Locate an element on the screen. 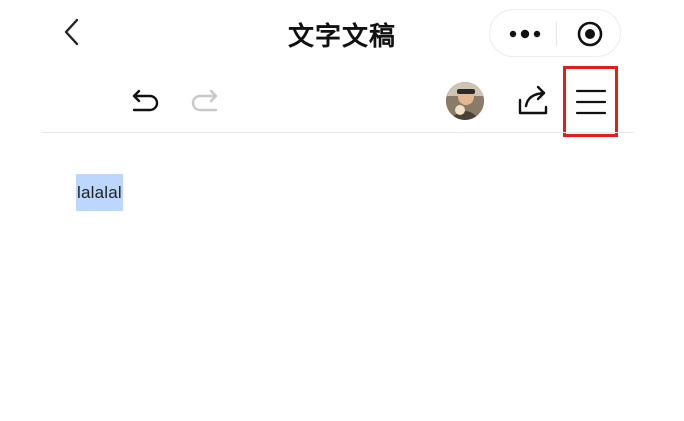 The width and height of the screenshot is (684, 421). mini-program-capsule is located at coordinates (555, 33).